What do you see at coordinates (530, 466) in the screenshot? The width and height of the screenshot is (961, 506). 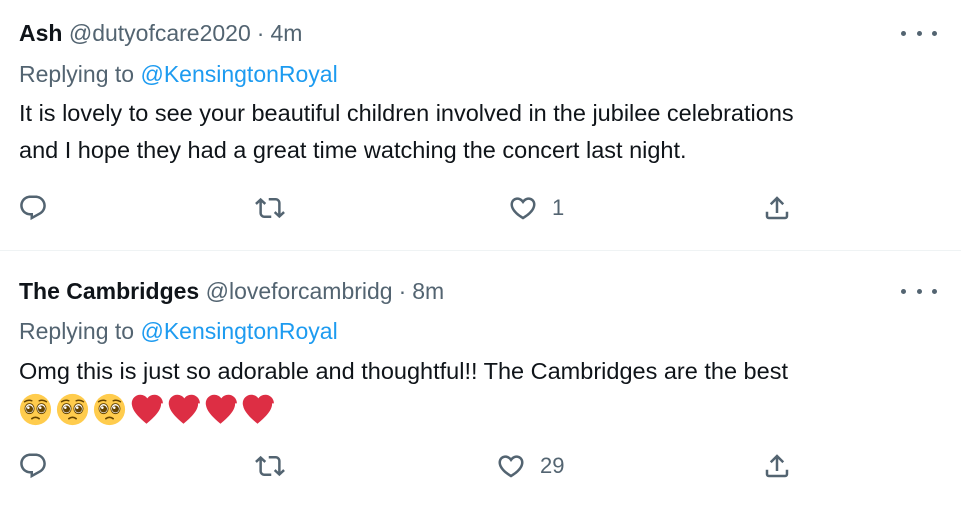 I see `like-button: 29` at bounding box center [530, 466].